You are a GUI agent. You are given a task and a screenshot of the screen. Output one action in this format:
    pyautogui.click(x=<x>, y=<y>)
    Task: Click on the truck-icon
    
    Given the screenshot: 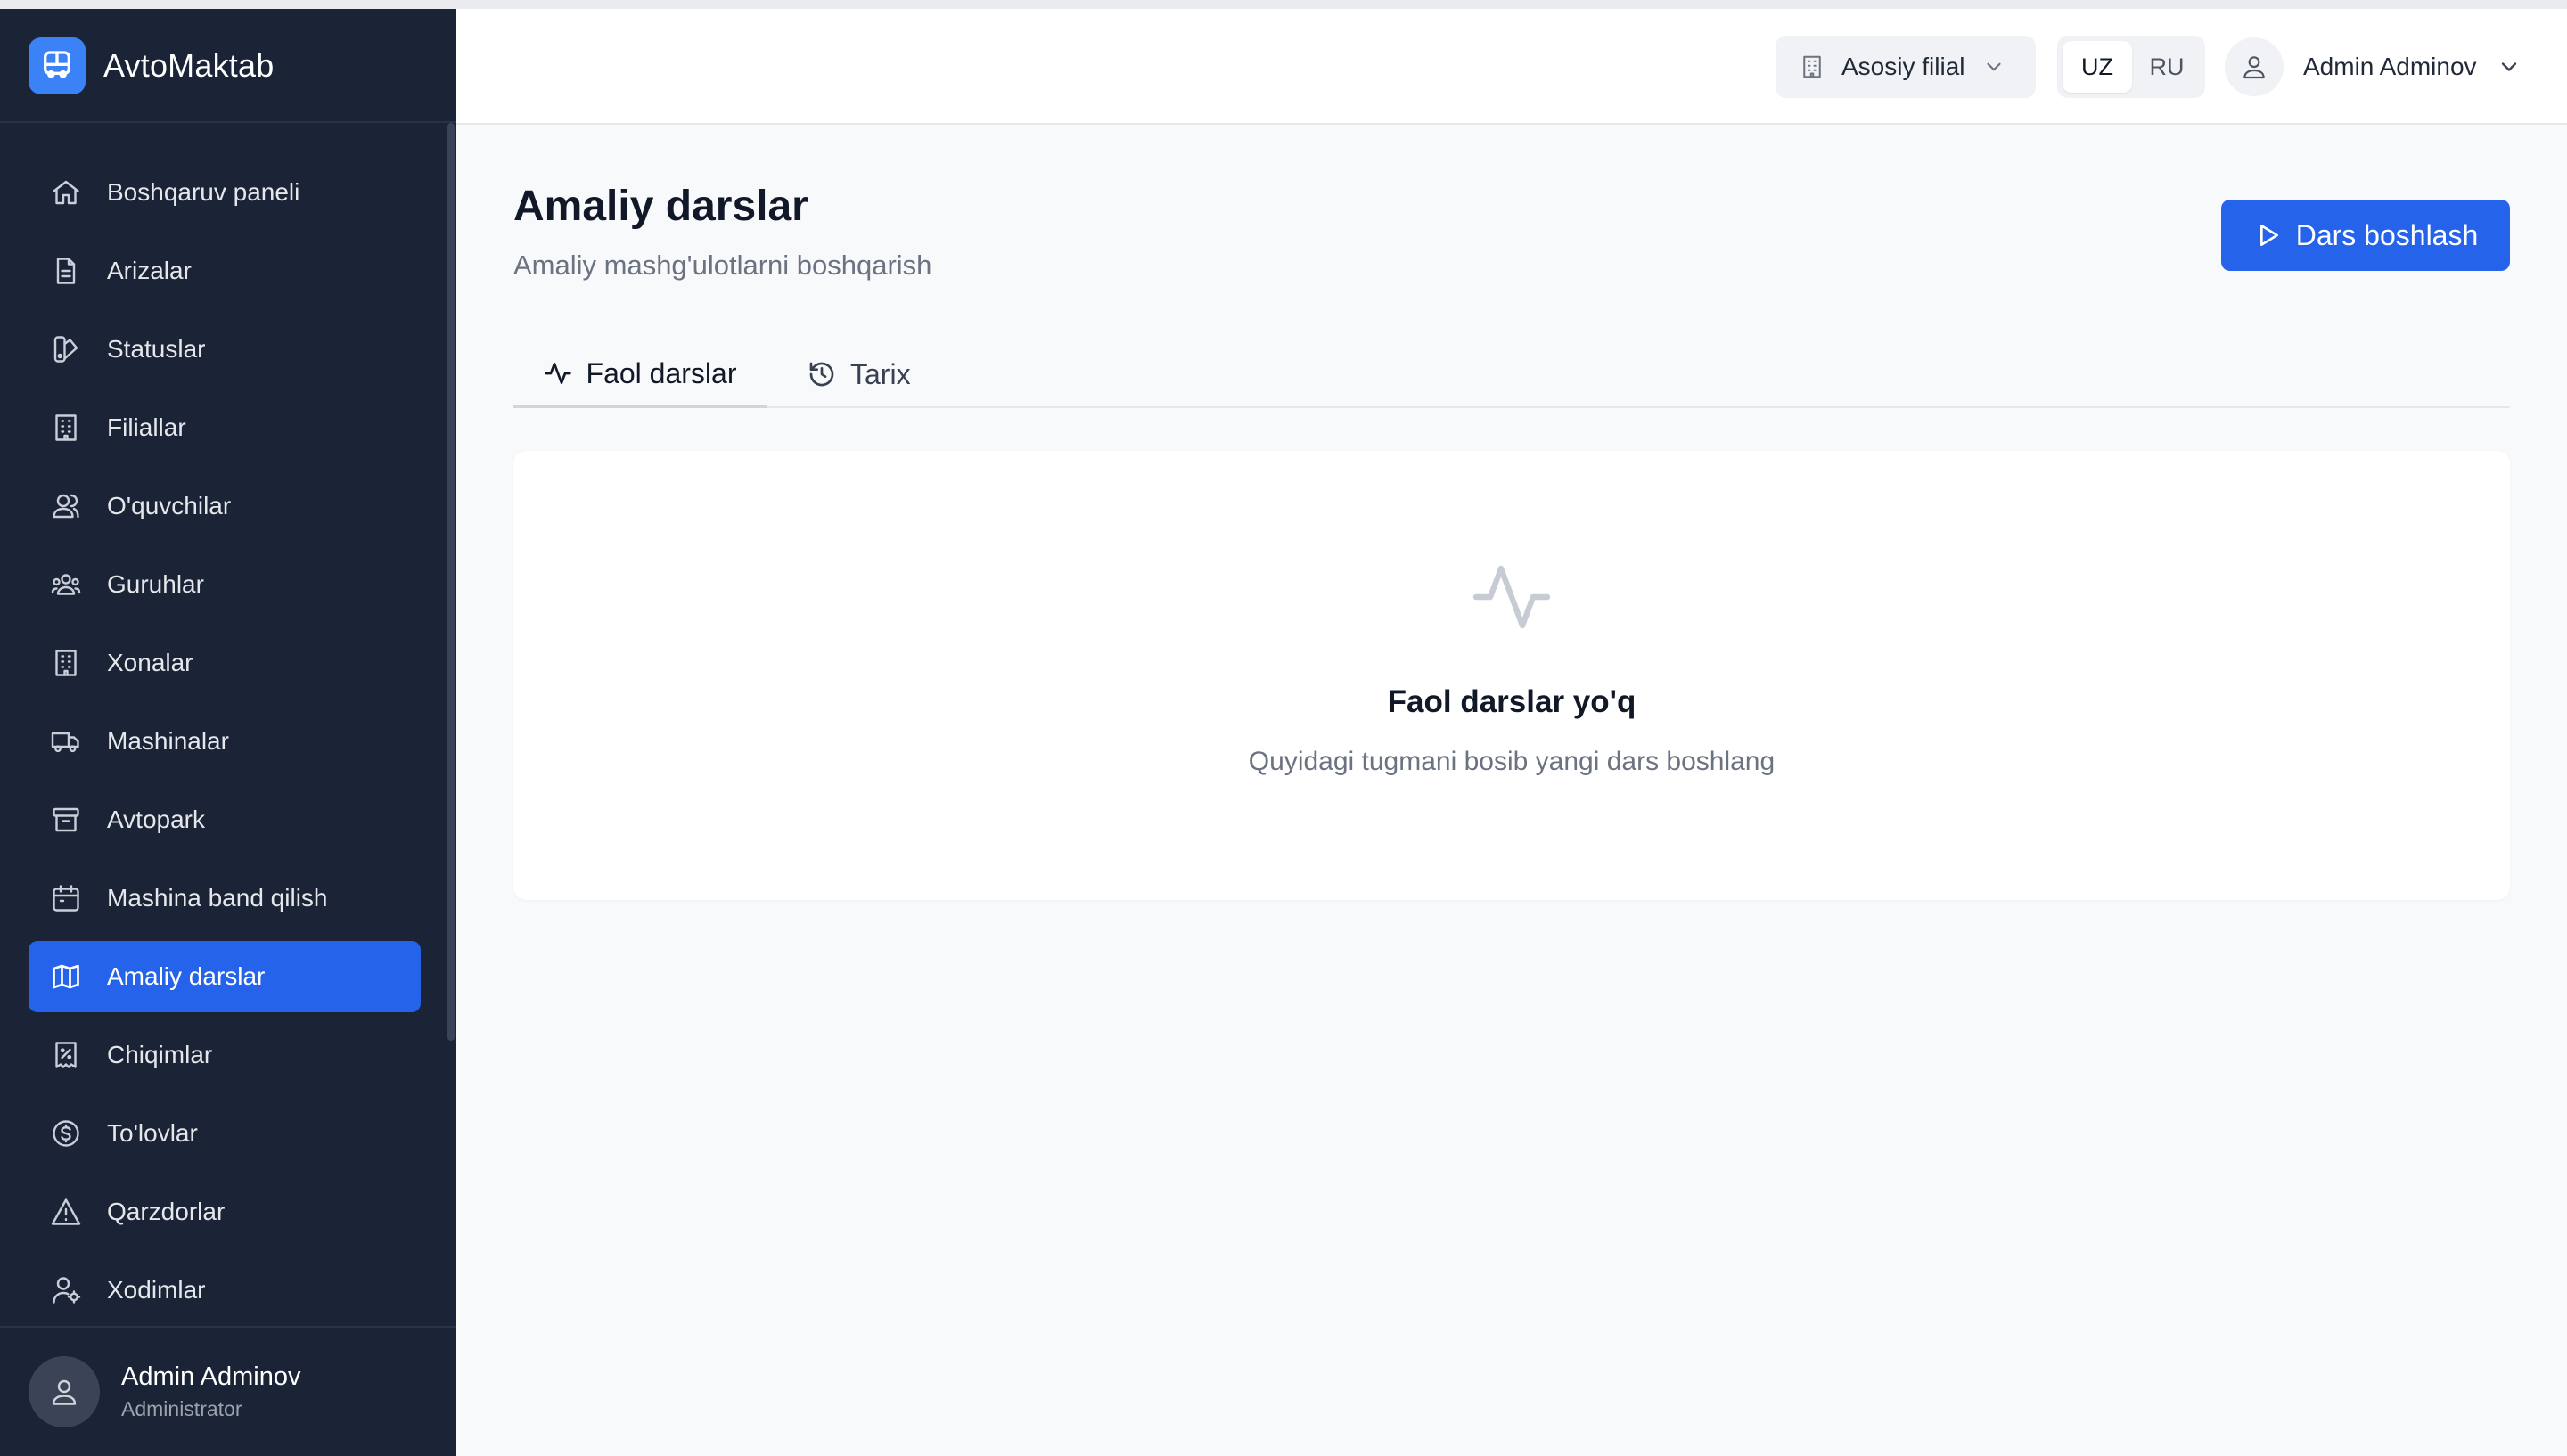 What is the action you would take?
    pyautogui.click(x=66, y=741)
    